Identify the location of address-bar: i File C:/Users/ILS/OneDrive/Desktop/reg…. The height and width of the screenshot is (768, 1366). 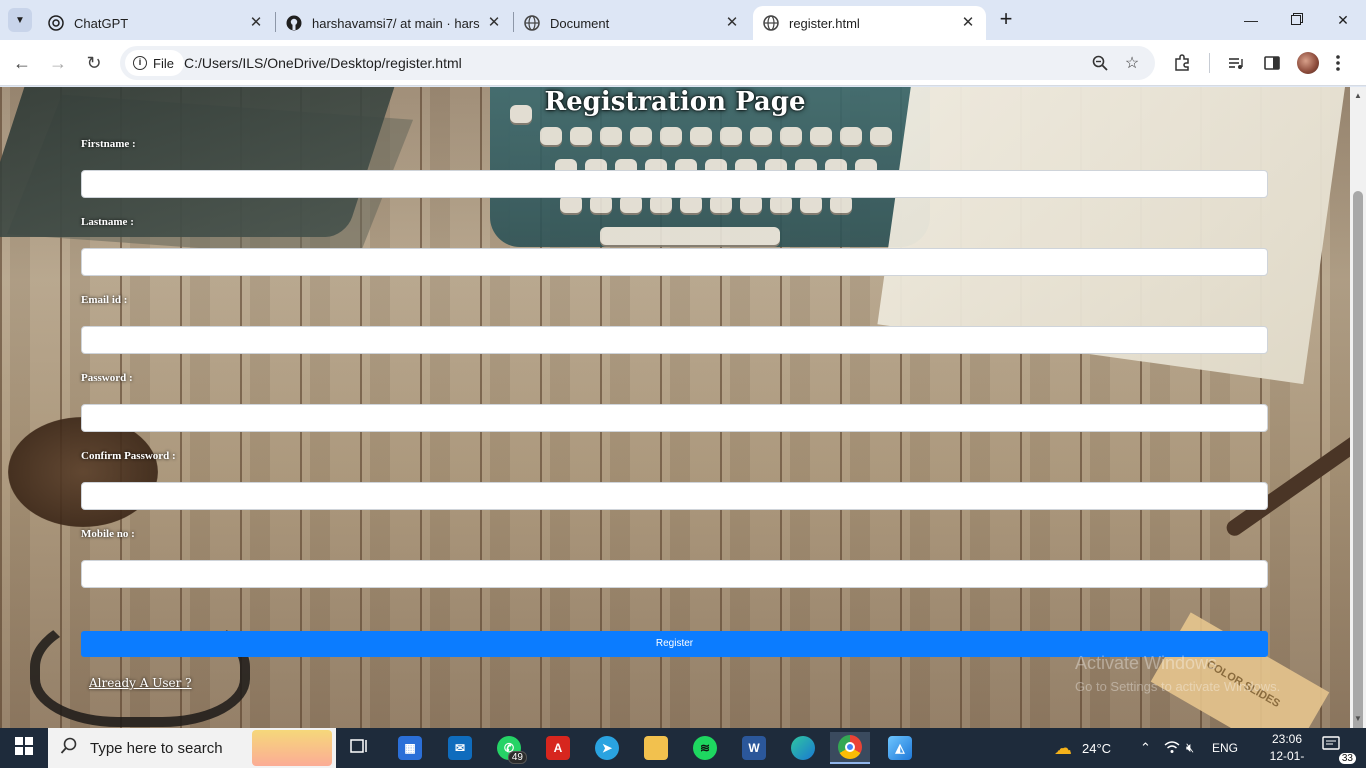
(637, 63).